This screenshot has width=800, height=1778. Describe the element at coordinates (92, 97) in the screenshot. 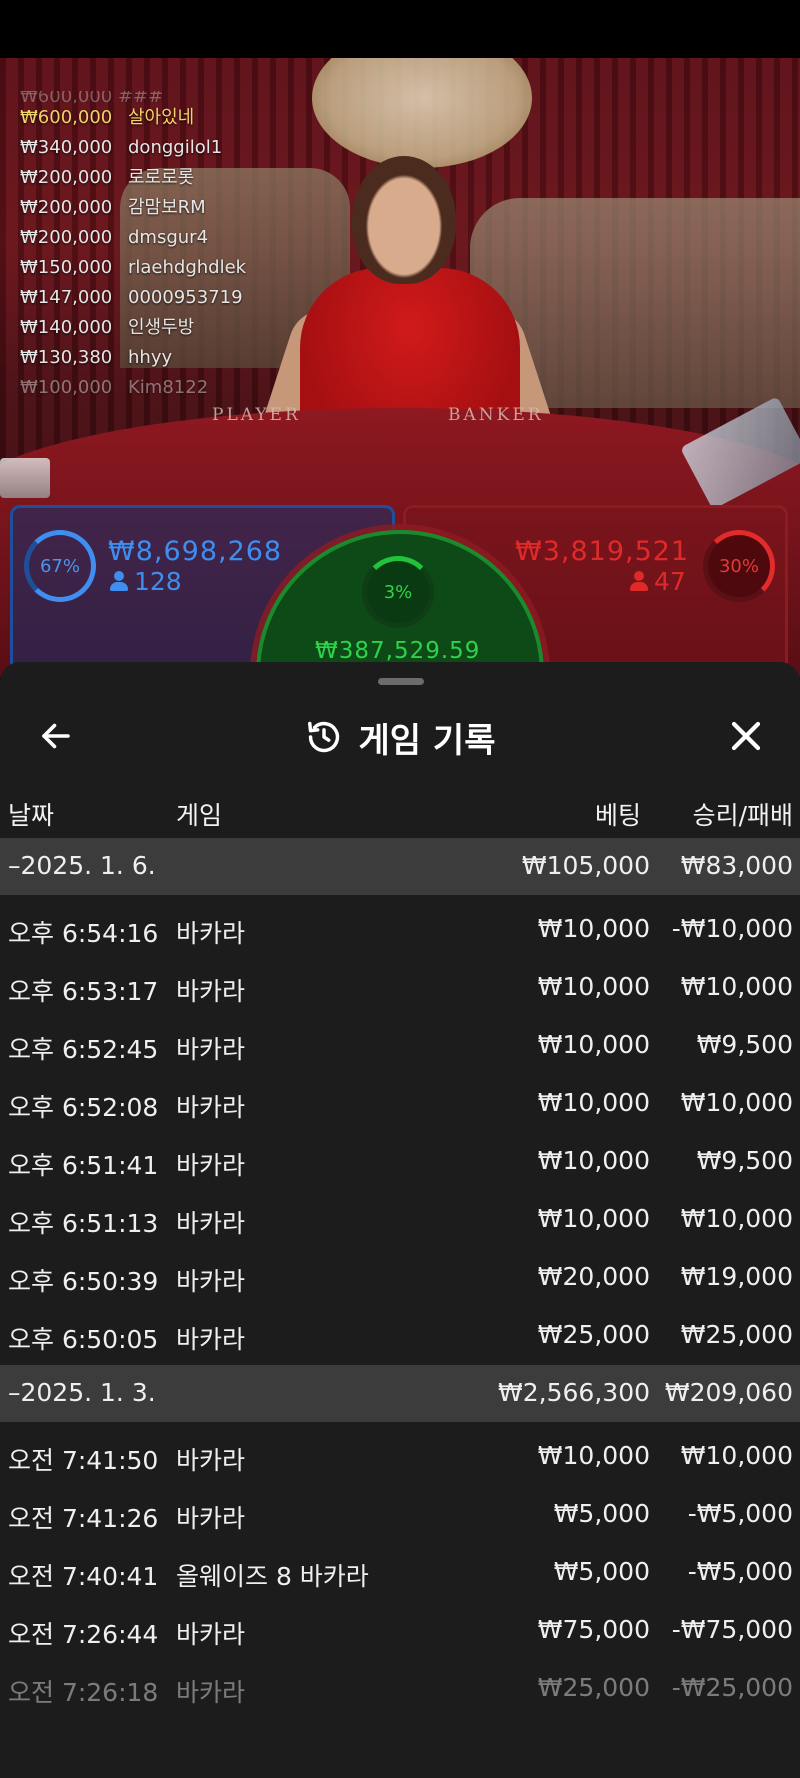

I see `ticker-row: ₩600,000 ###` at that location.